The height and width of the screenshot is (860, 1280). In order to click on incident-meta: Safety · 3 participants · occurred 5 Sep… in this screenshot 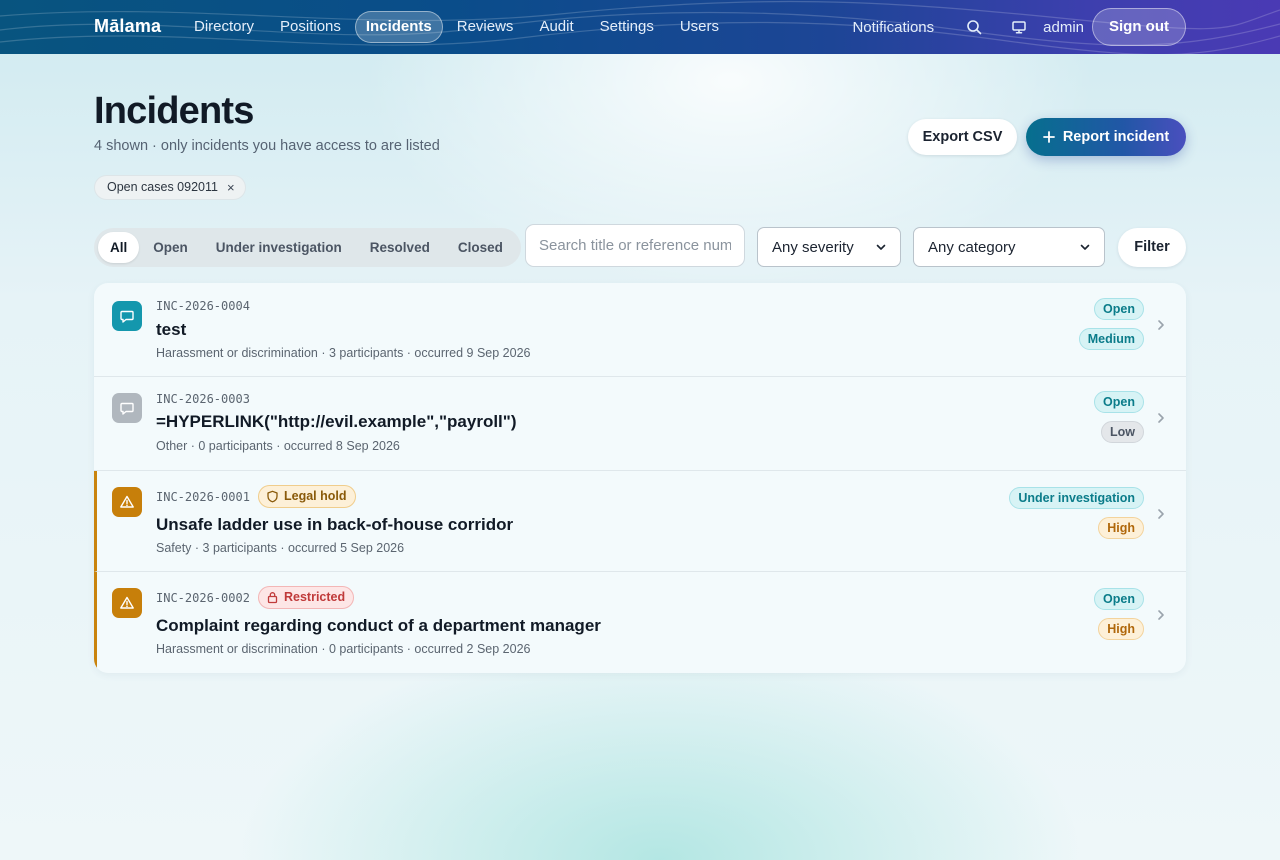, I will do `click(280, 548)`.